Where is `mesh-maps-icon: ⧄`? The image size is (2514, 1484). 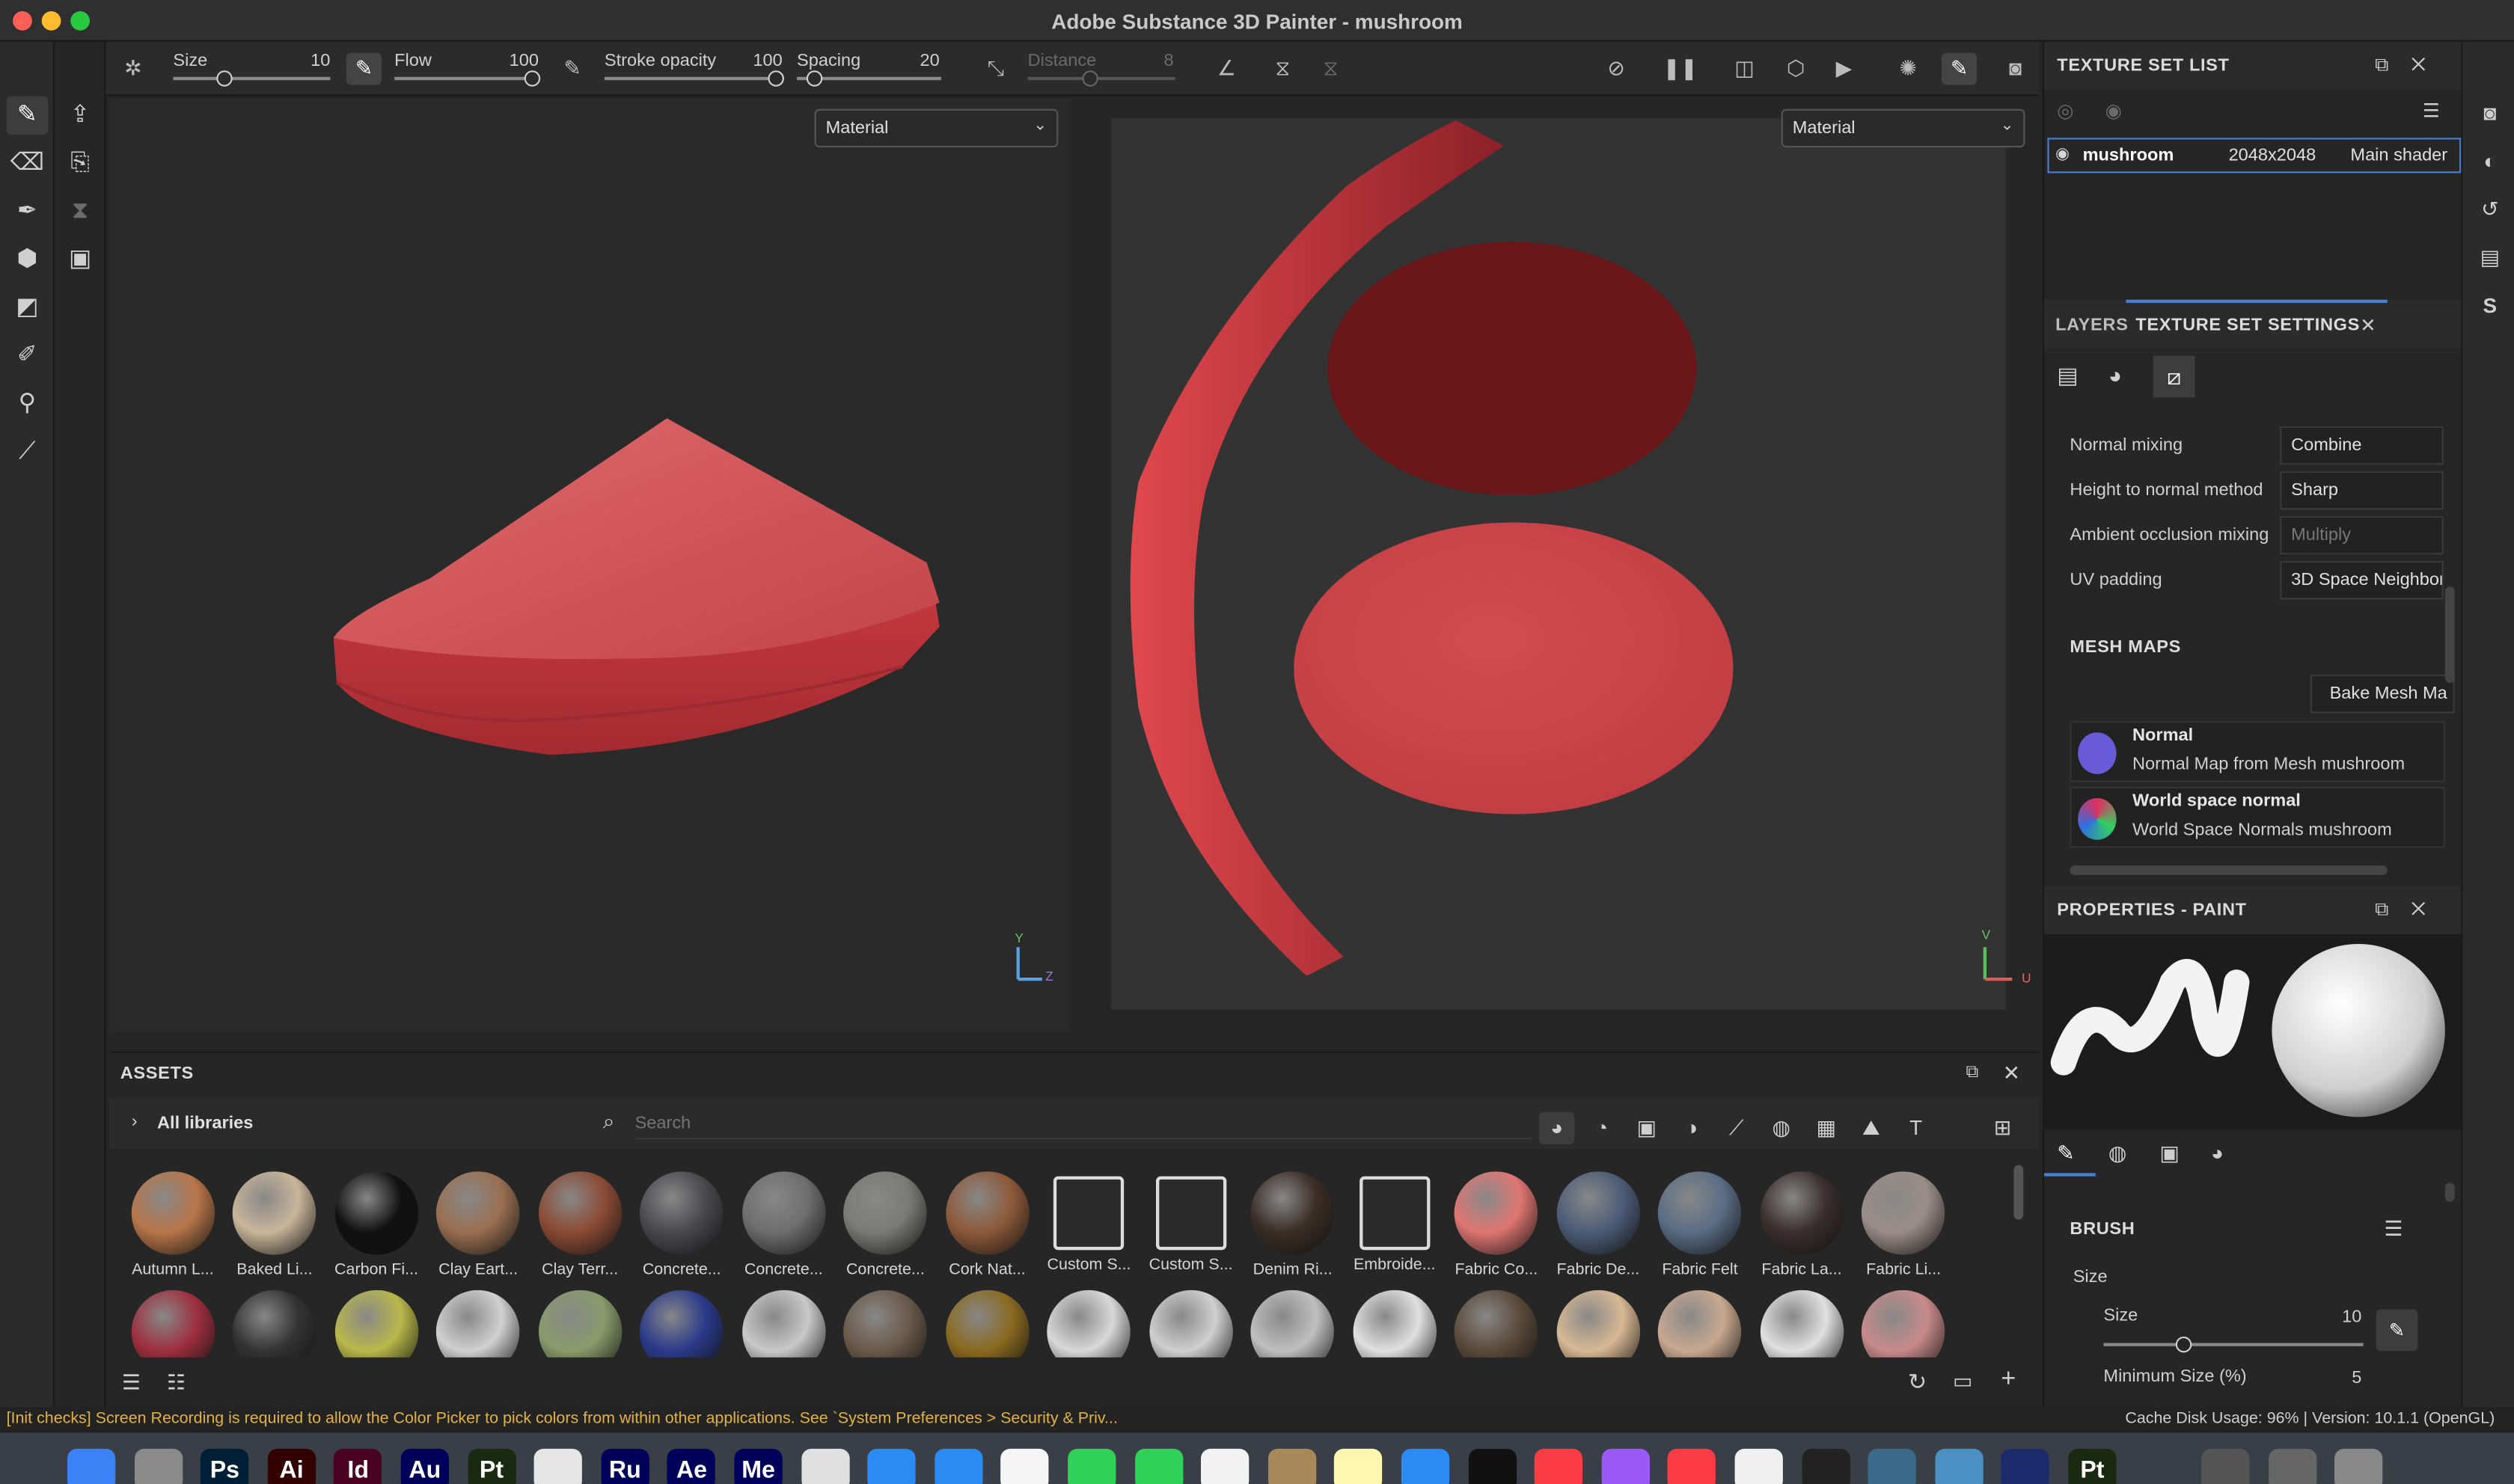 mesh-maps-icon: ⧄ is located at coordinates (2174, 376).